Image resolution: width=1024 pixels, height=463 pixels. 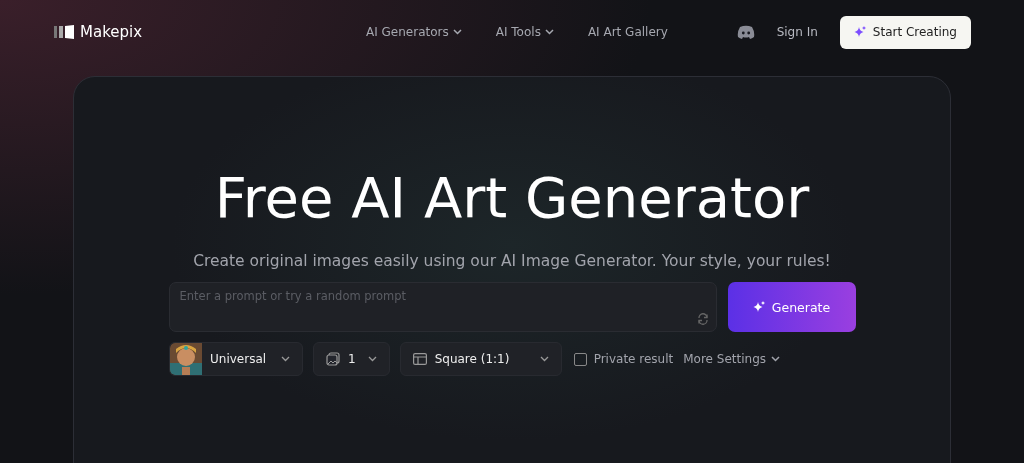 What do you see at coordinates (580, 359) in the screenshot?
I see `checkbox` at bounding box center [580, 359].